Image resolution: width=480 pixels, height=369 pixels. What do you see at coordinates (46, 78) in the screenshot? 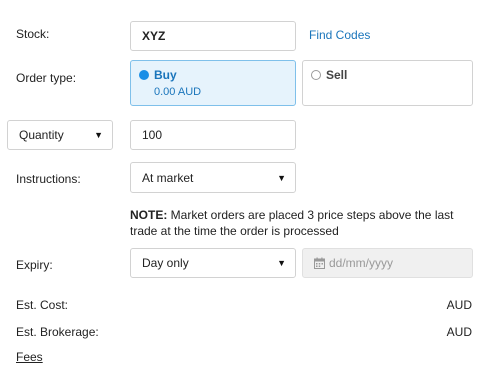
I see `order-type-label: Order type:` at bounding box center [46, 78].